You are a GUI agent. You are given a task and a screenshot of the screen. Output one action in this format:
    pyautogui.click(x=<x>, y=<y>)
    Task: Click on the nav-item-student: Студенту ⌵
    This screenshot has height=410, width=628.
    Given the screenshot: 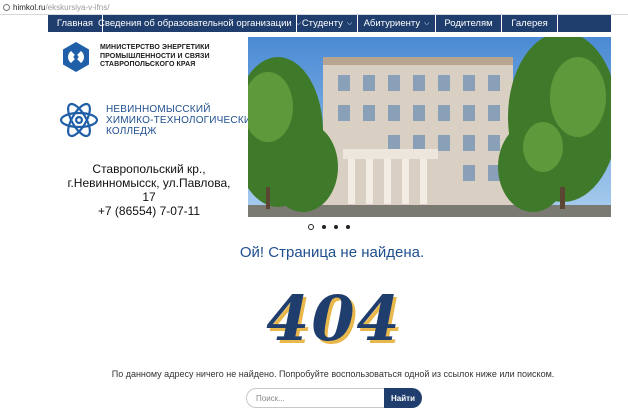 What is the action you would take?
    pyautogui.click(x=327, y=23)
    